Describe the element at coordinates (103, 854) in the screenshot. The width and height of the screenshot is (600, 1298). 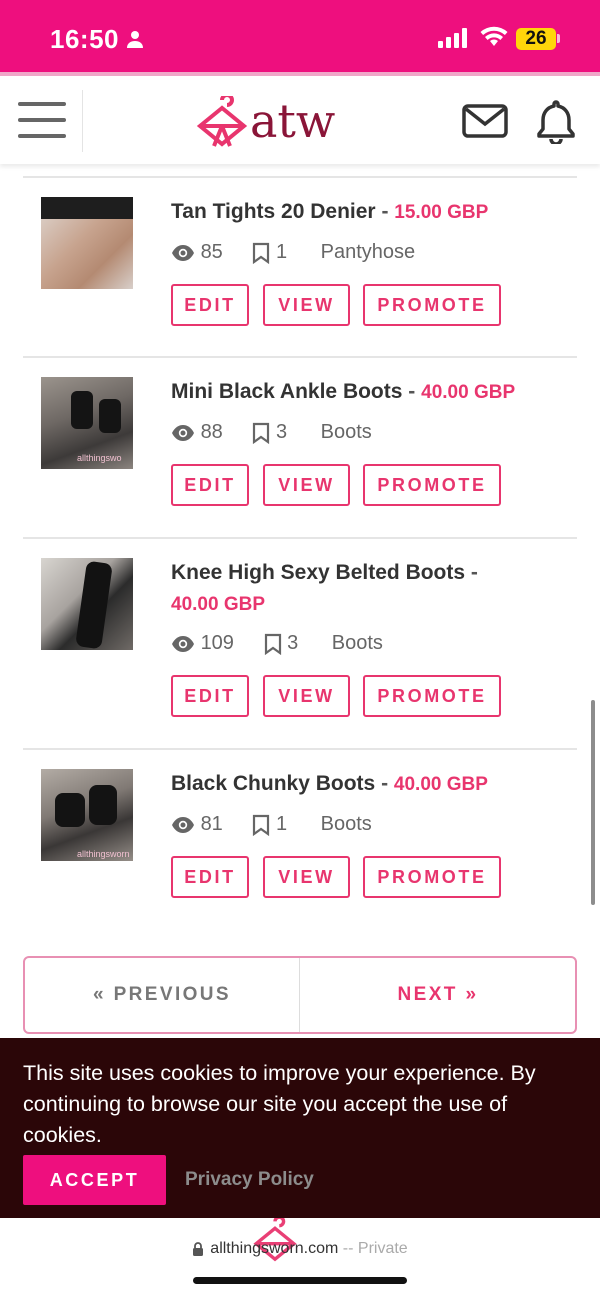
I see `thumbnail-watermark: allthingsworn` at that location.